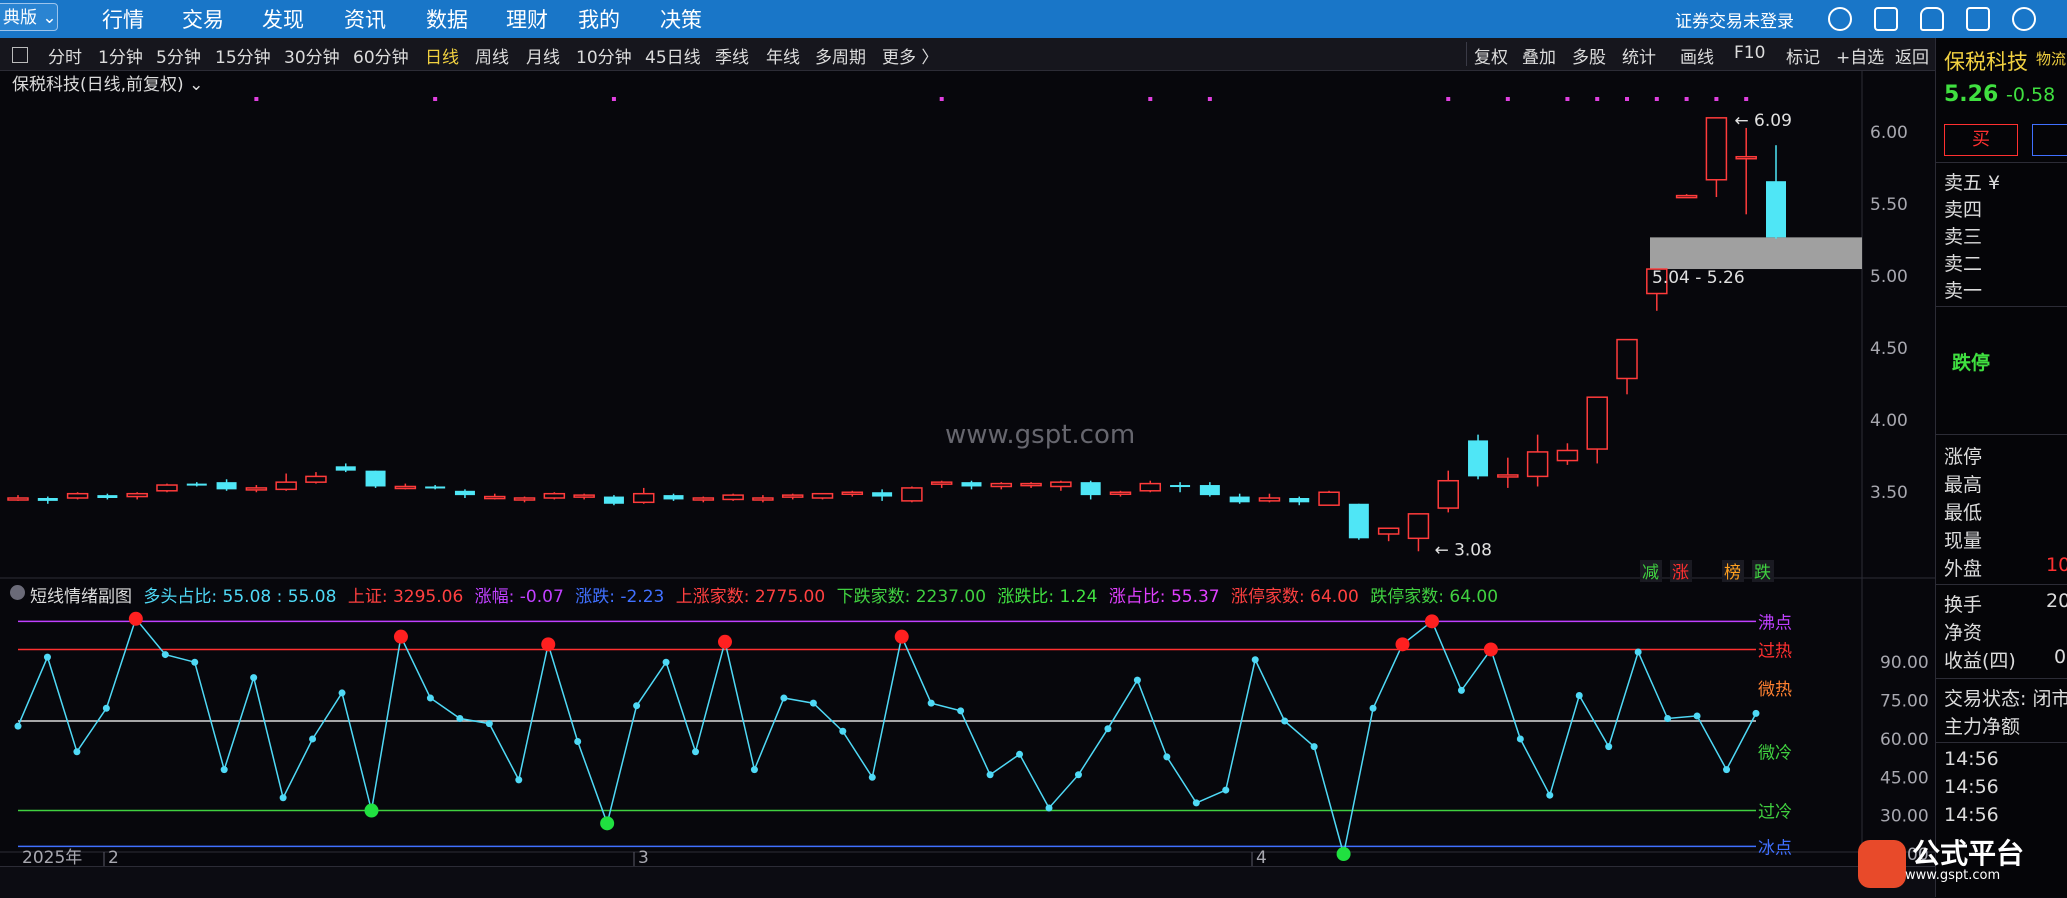  I want to click on field-up-down-ratio: 涨跌比: 1.24, so click(1047, 597).